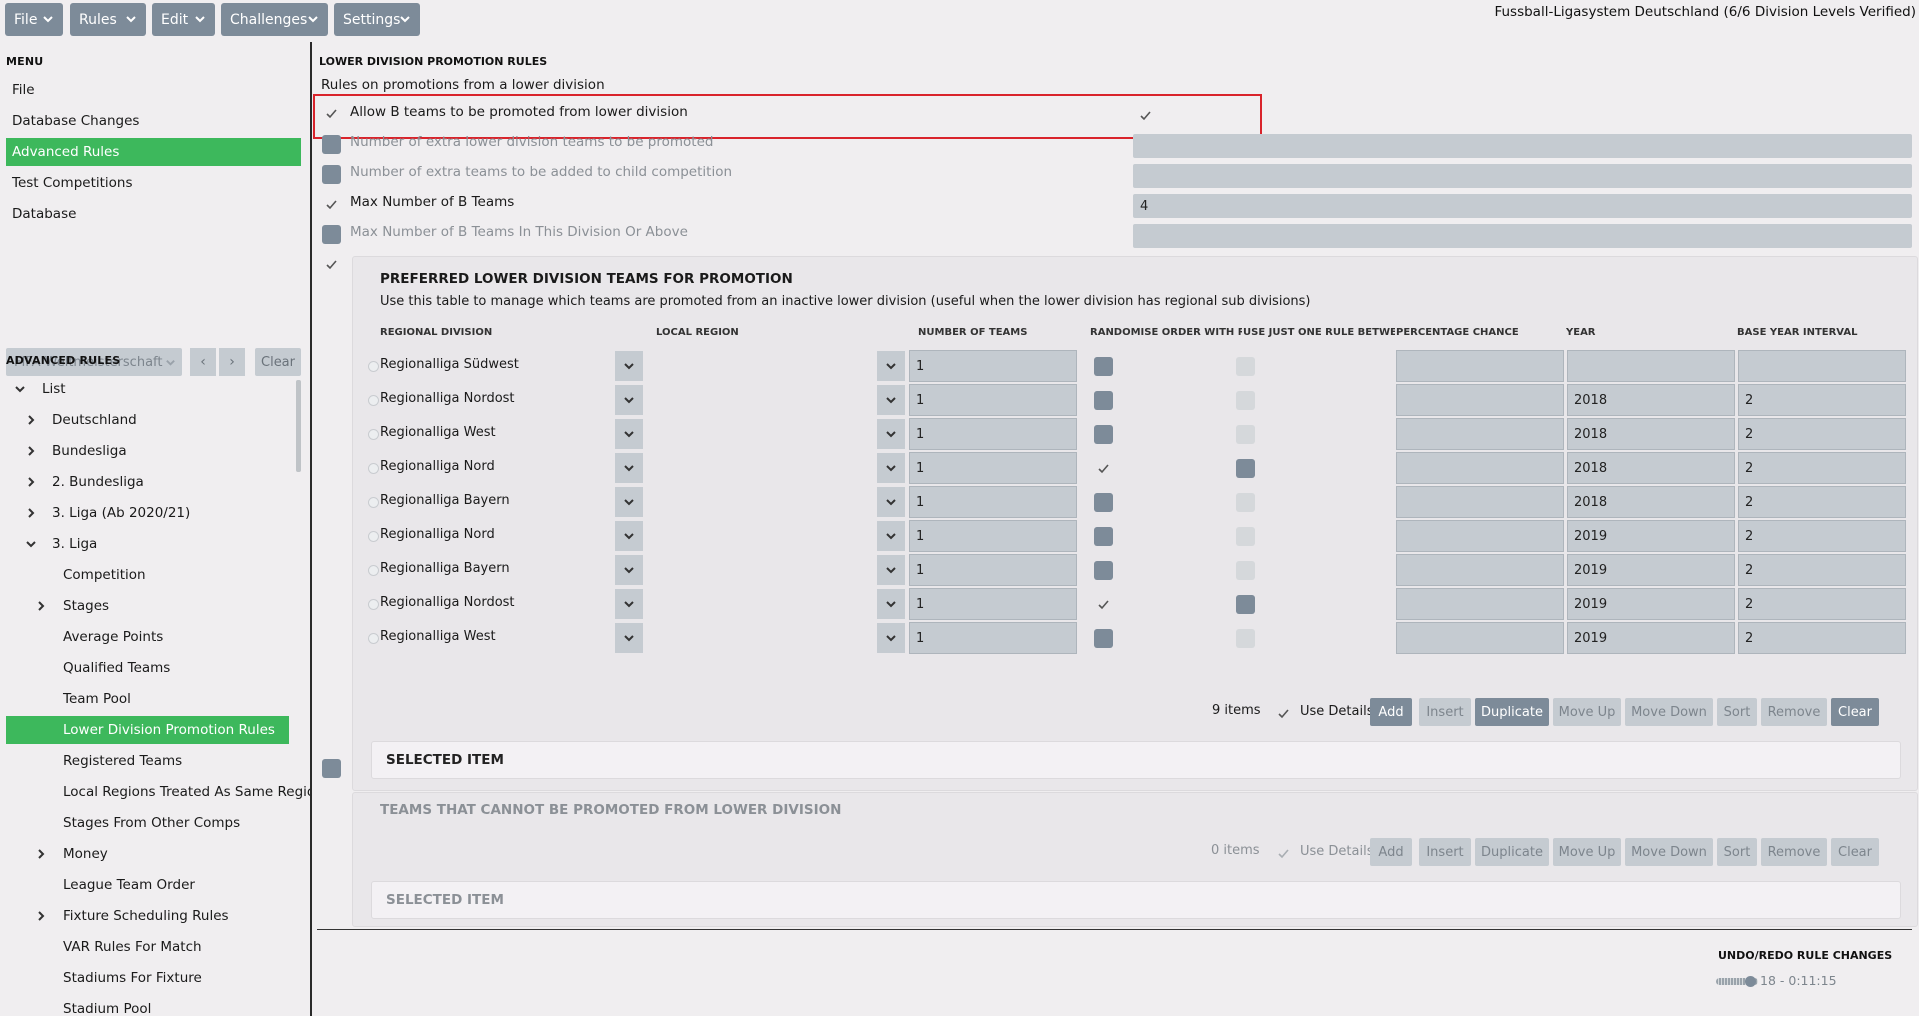 Image resolution: width=1919 pixels, height=1016 pixels. Describe the element at coordinates (153, 121) in the screenshot. I see `menu-item-database-changes: Database Changes` at that location.